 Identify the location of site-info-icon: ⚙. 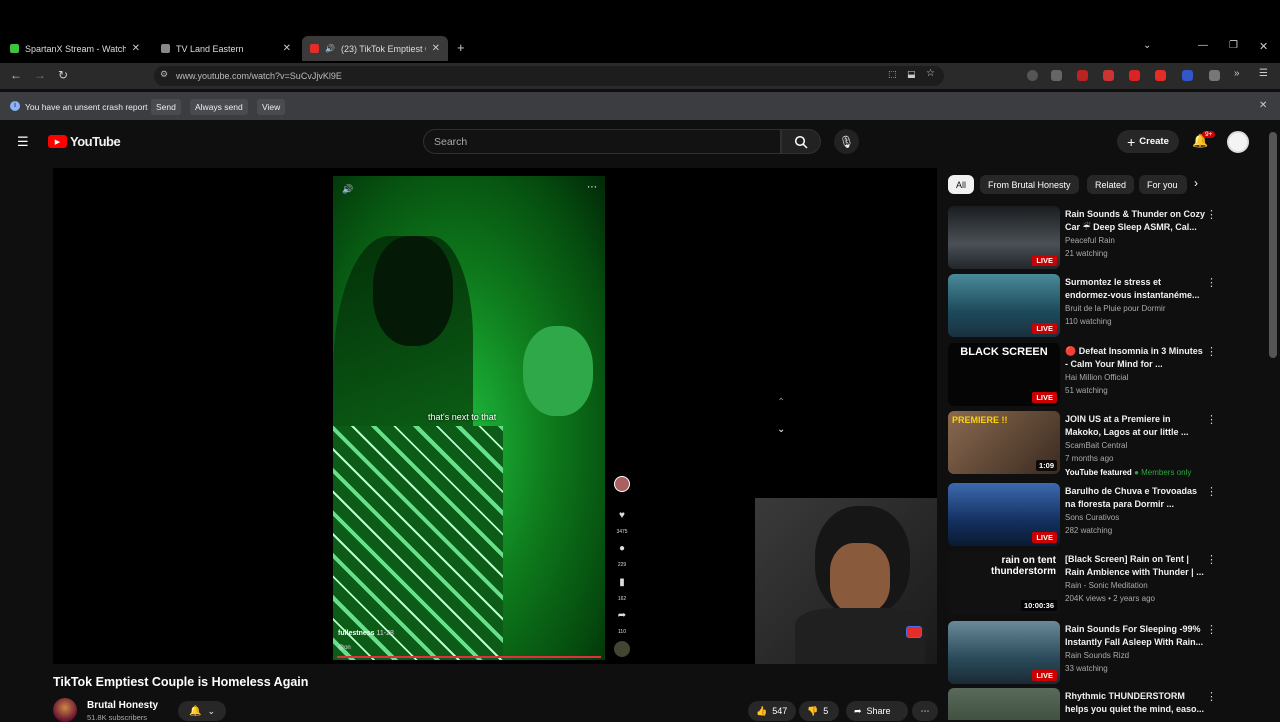
(164, 74).